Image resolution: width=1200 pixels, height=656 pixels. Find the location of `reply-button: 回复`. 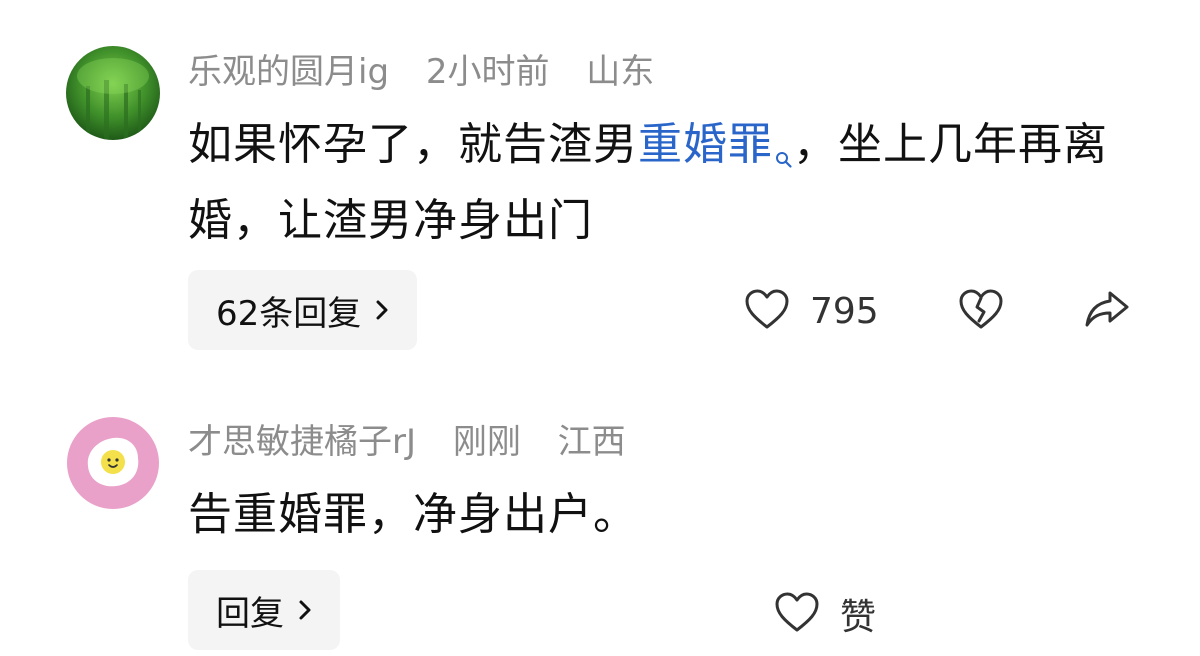

reply-button: 回复 is located at coordinates (264, 610).